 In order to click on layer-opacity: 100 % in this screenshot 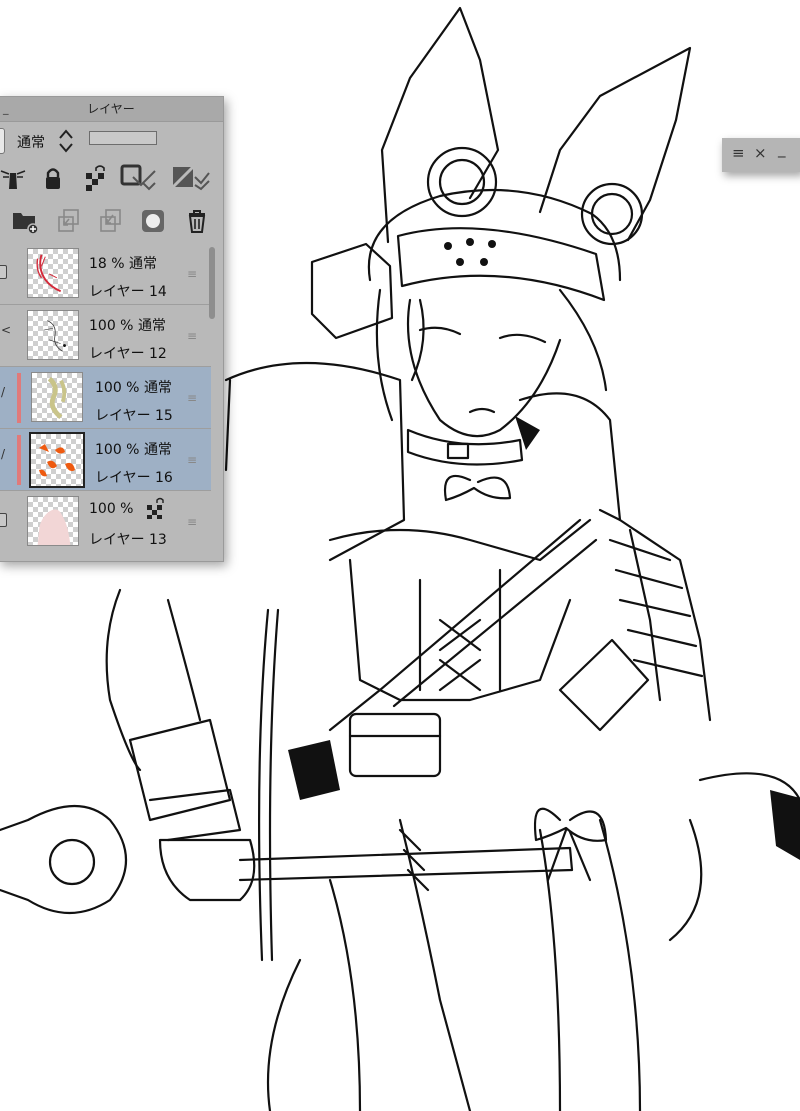, I will do `click(111, 509)`.